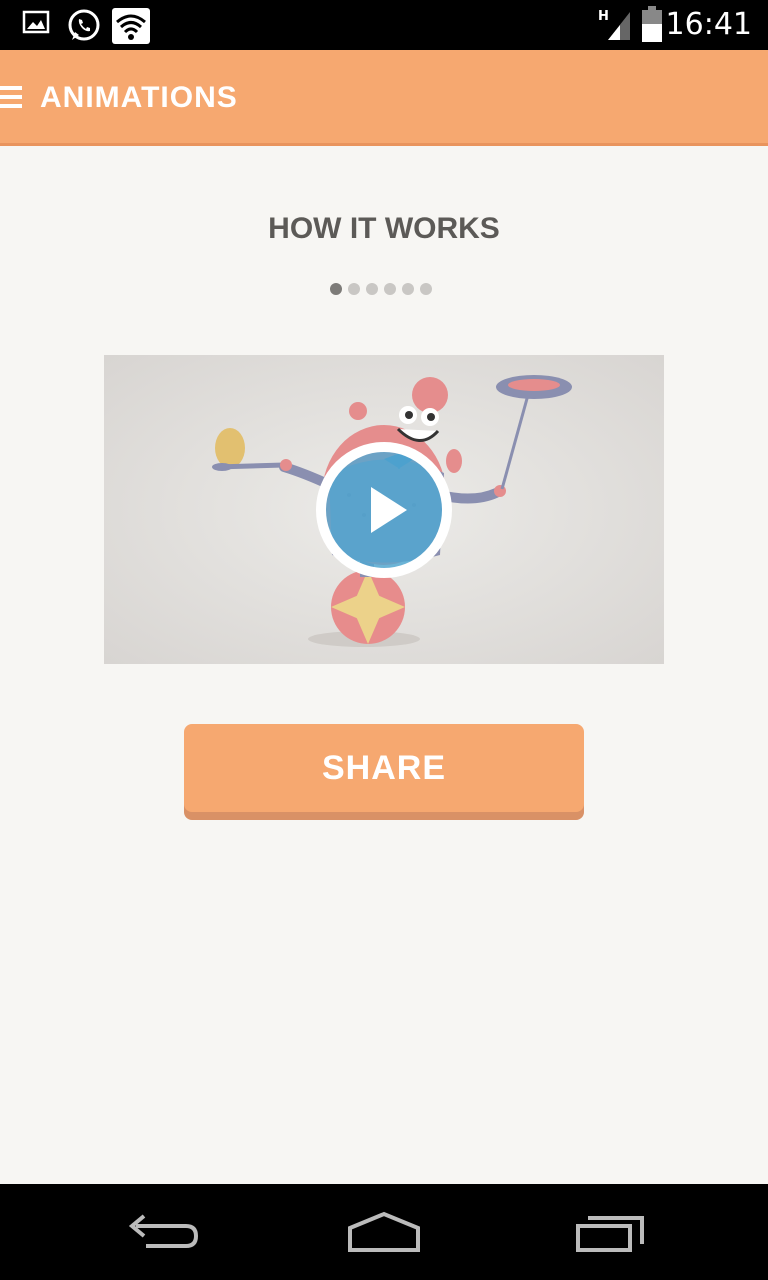  Describe the element at coordinates (708, 24) in the screenshot. I see `clock: 16:41` at that location.